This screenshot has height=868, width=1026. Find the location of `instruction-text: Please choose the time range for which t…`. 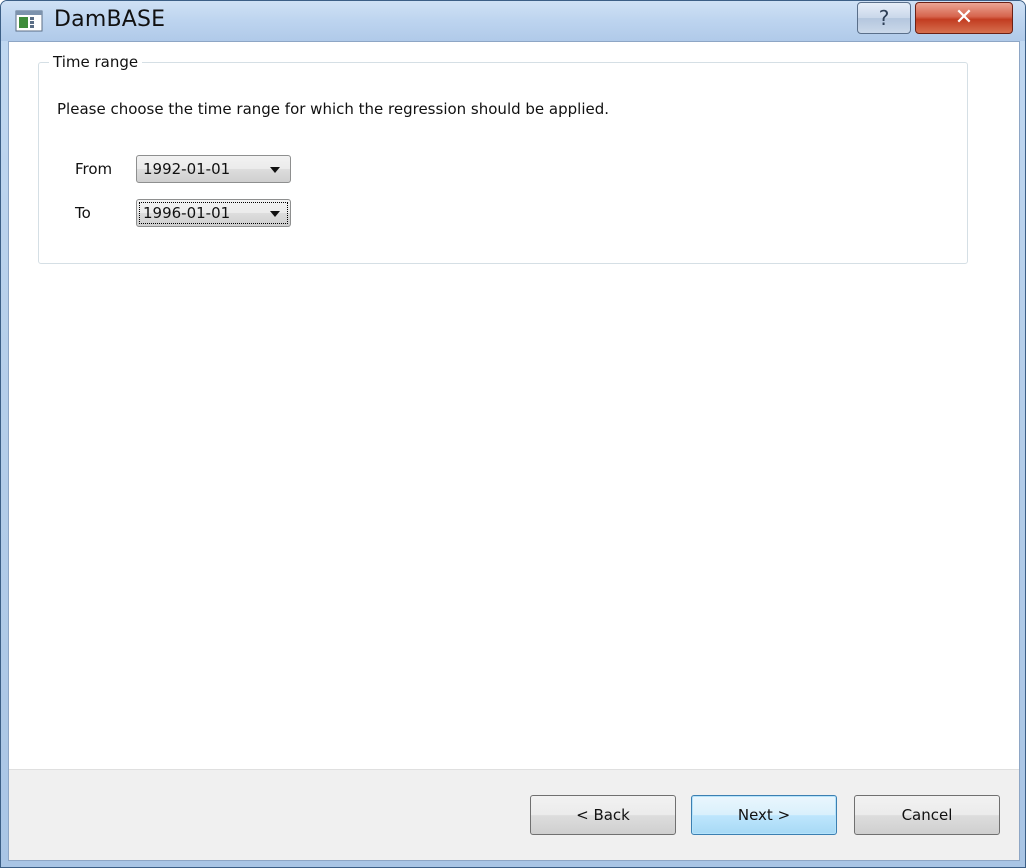

instruction-text: Please choose the time range for which t… is located at coordinates (333, 109).